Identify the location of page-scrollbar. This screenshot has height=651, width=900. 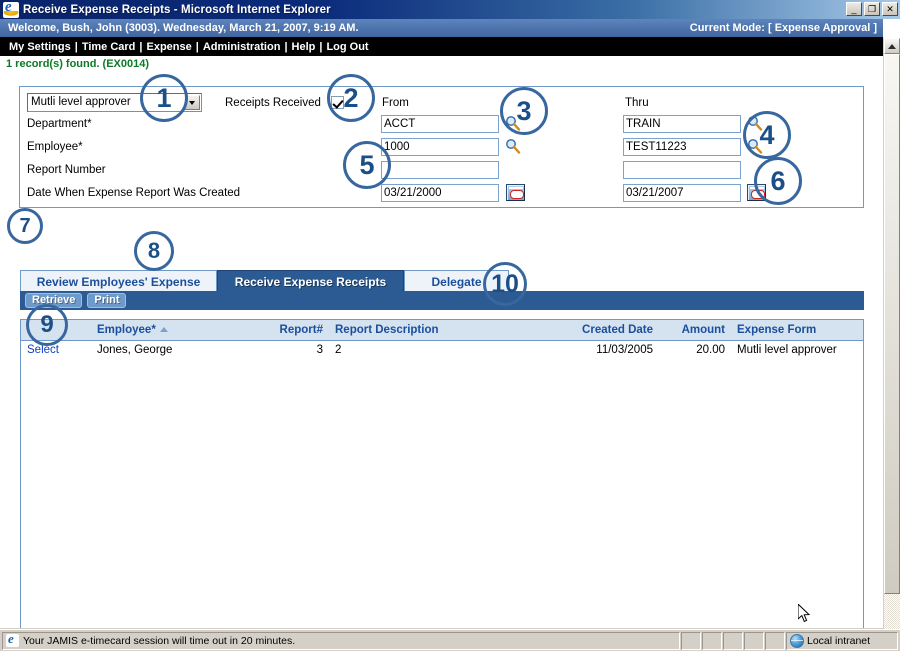
(891, 342).